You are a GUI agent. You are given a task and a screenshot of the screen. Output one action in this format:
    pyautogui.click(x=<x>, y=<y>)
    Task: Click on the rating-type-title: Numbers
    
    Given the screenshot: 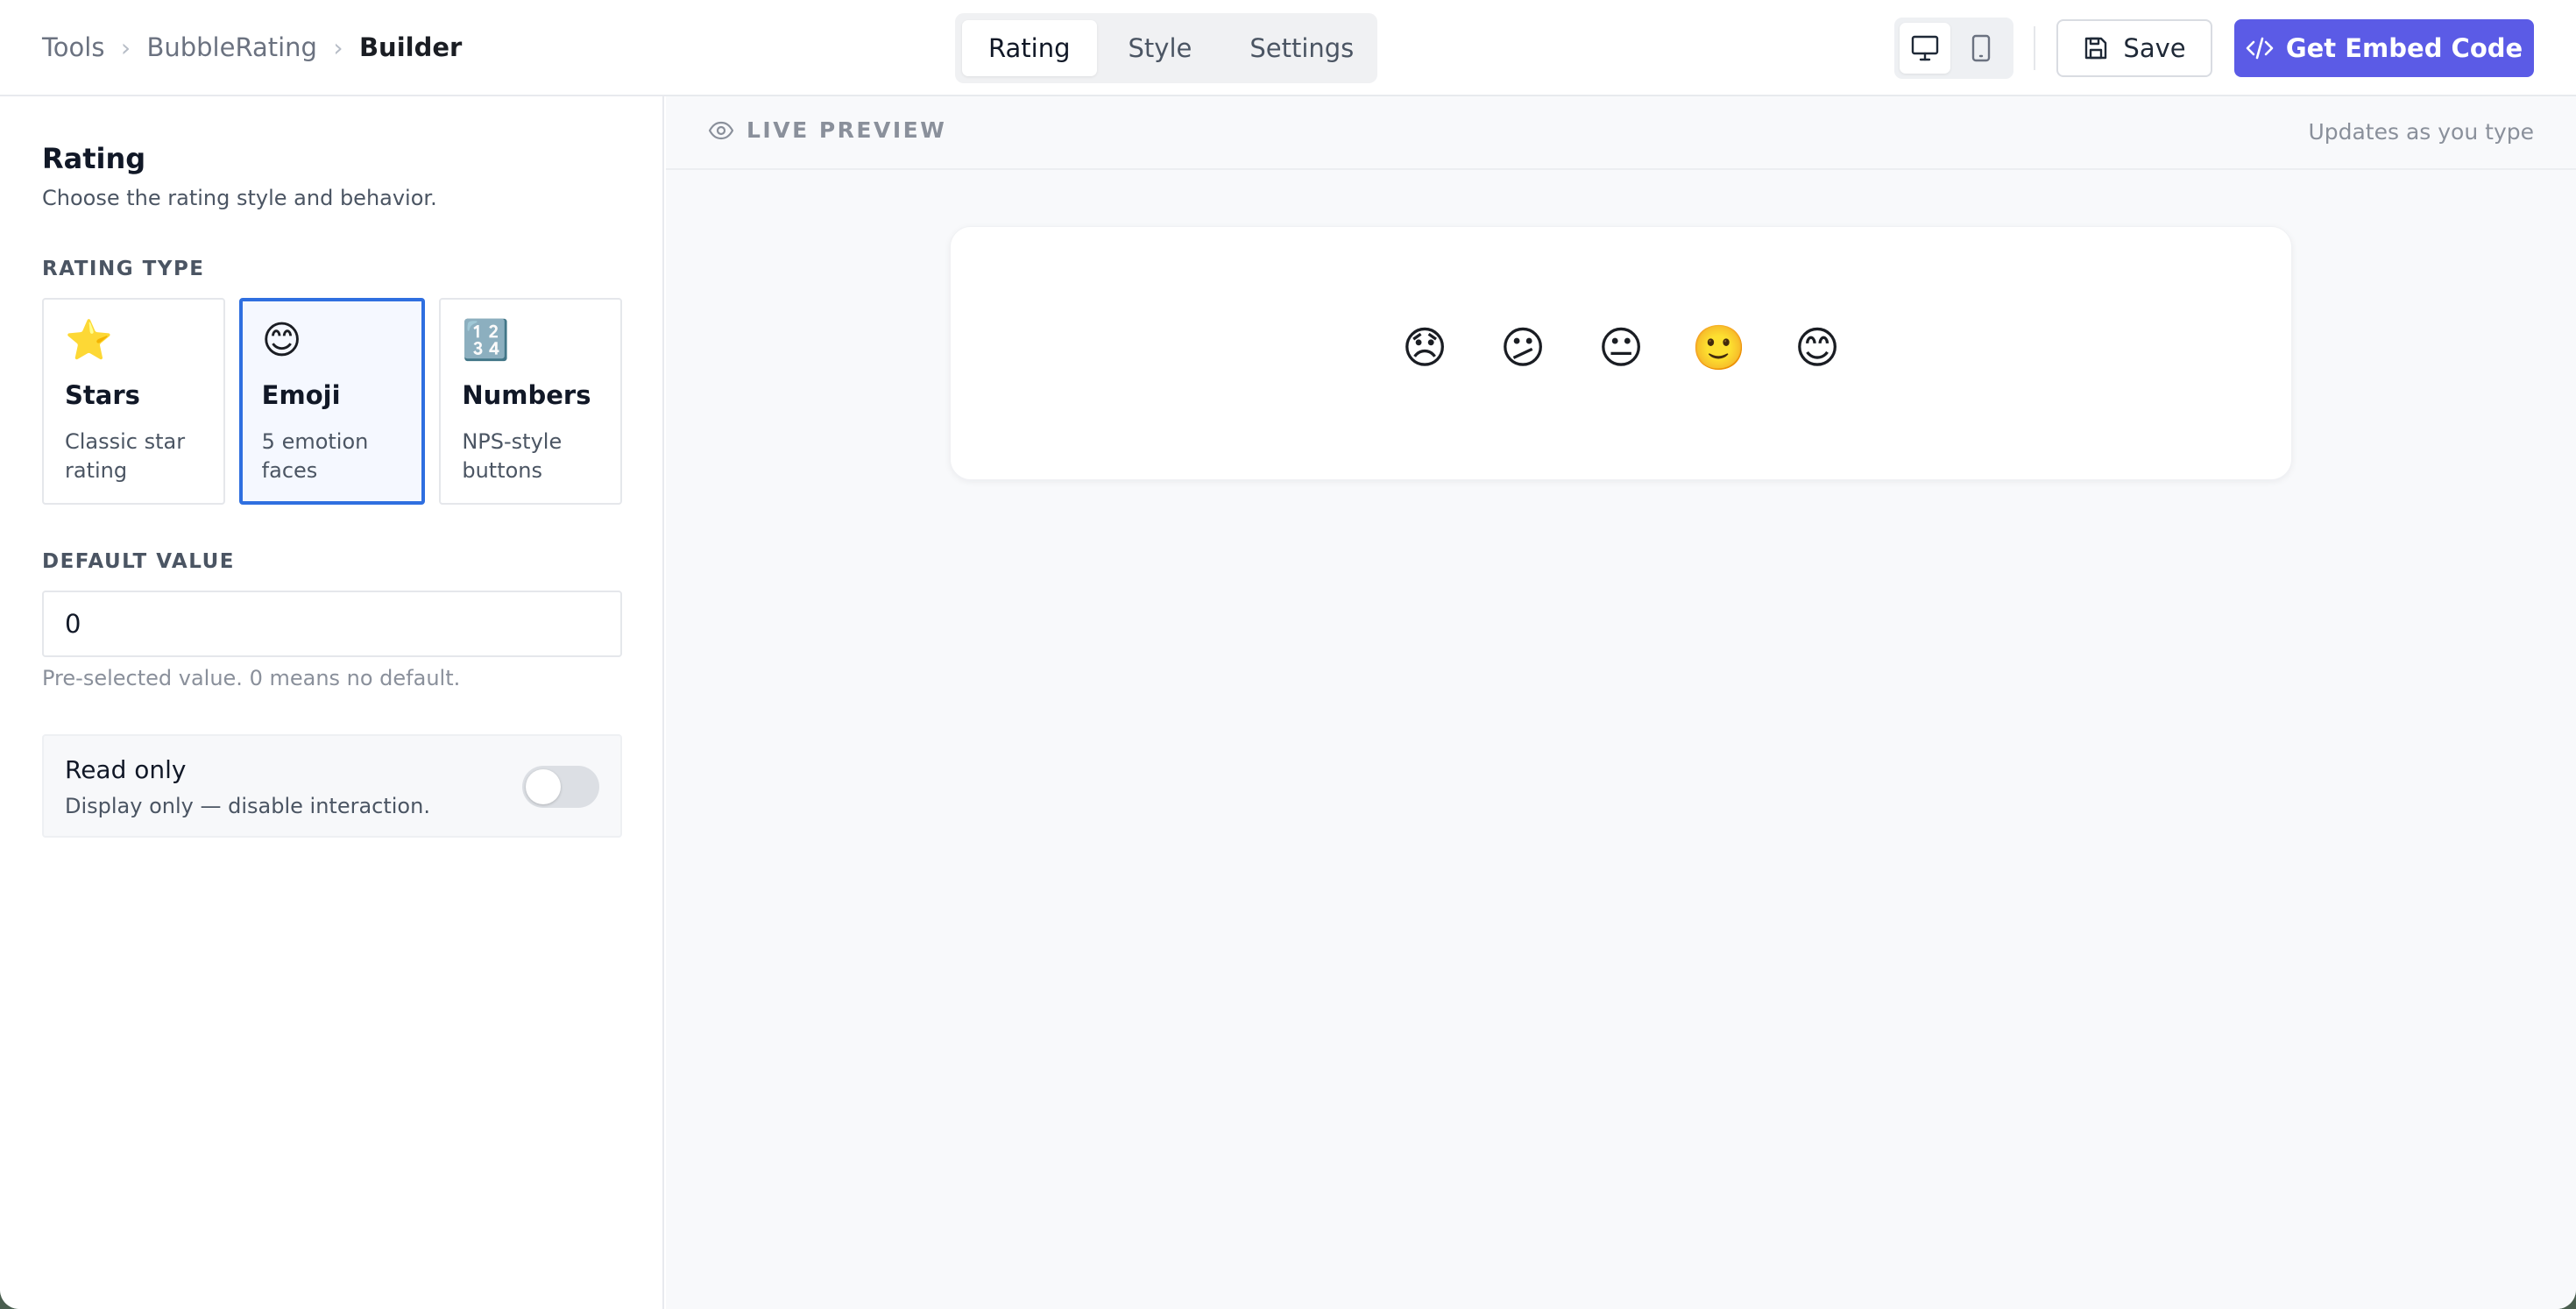 What is the action you would take?
    pyautogui.click(x=526, y=395)
    